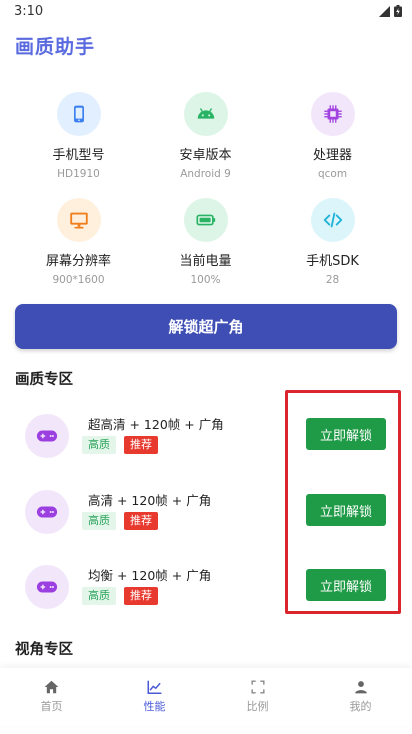  Describe the element at coordinates (156, 424) in the screenshot. I see `mode-name: 超高清 + 120帧 + 广角` at that location.